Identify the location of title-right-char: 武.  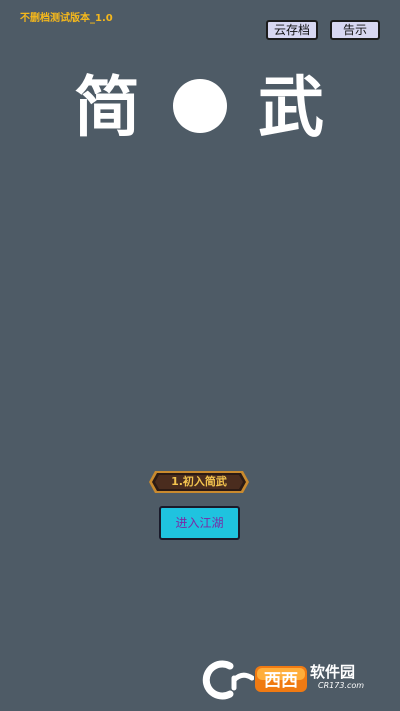
(291, 107).